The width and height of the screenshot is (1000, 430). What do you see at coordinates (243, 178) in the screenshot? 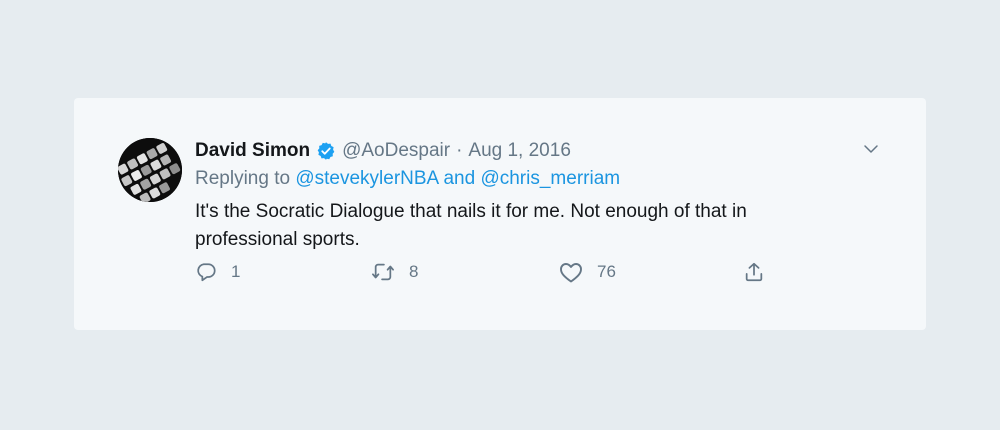
I see `replying-prefix: Replying to` at bounding box center [243, 178].